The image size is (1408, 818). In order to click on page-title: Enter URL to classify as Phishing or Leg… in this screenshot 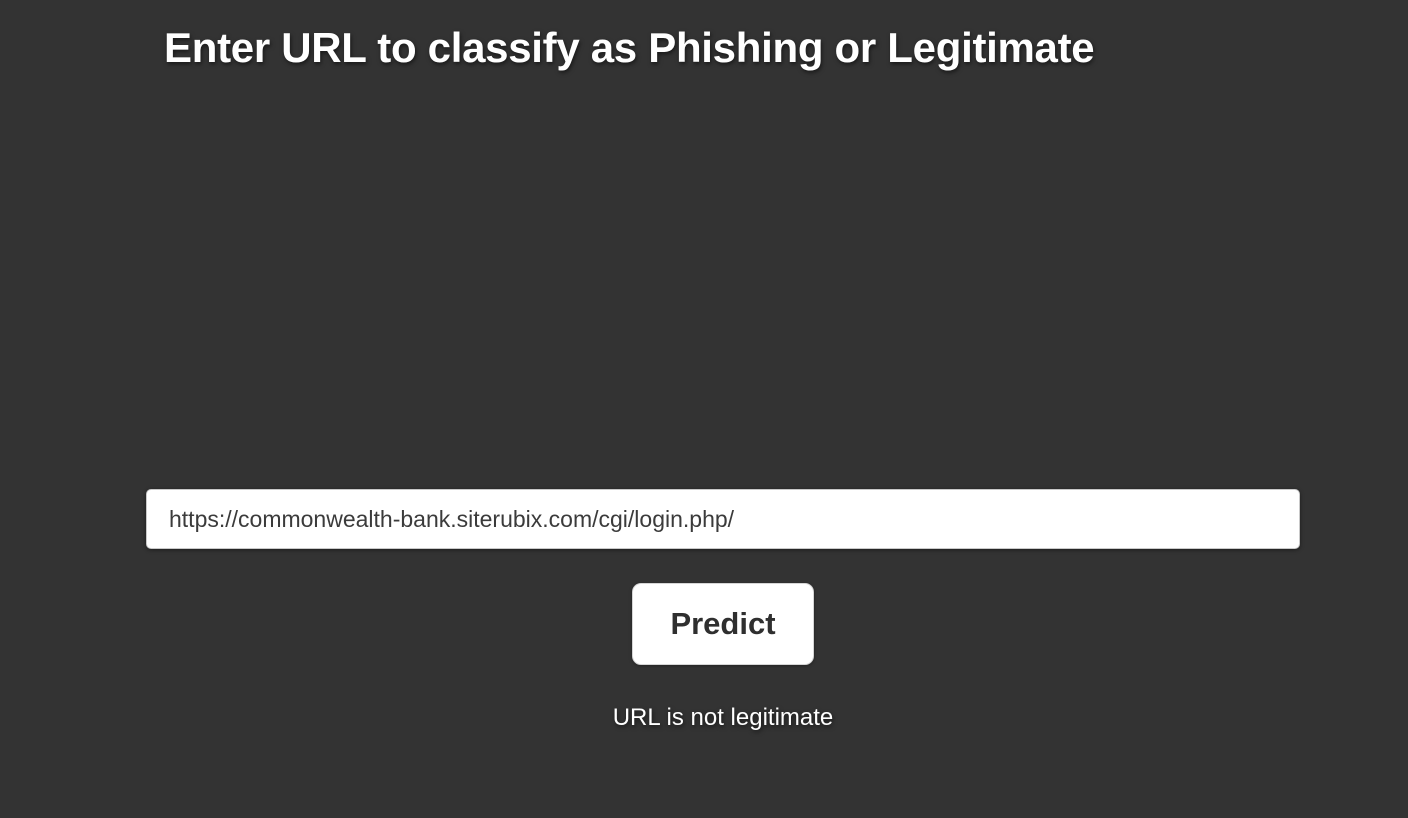, I will do `click(629, 47)`.